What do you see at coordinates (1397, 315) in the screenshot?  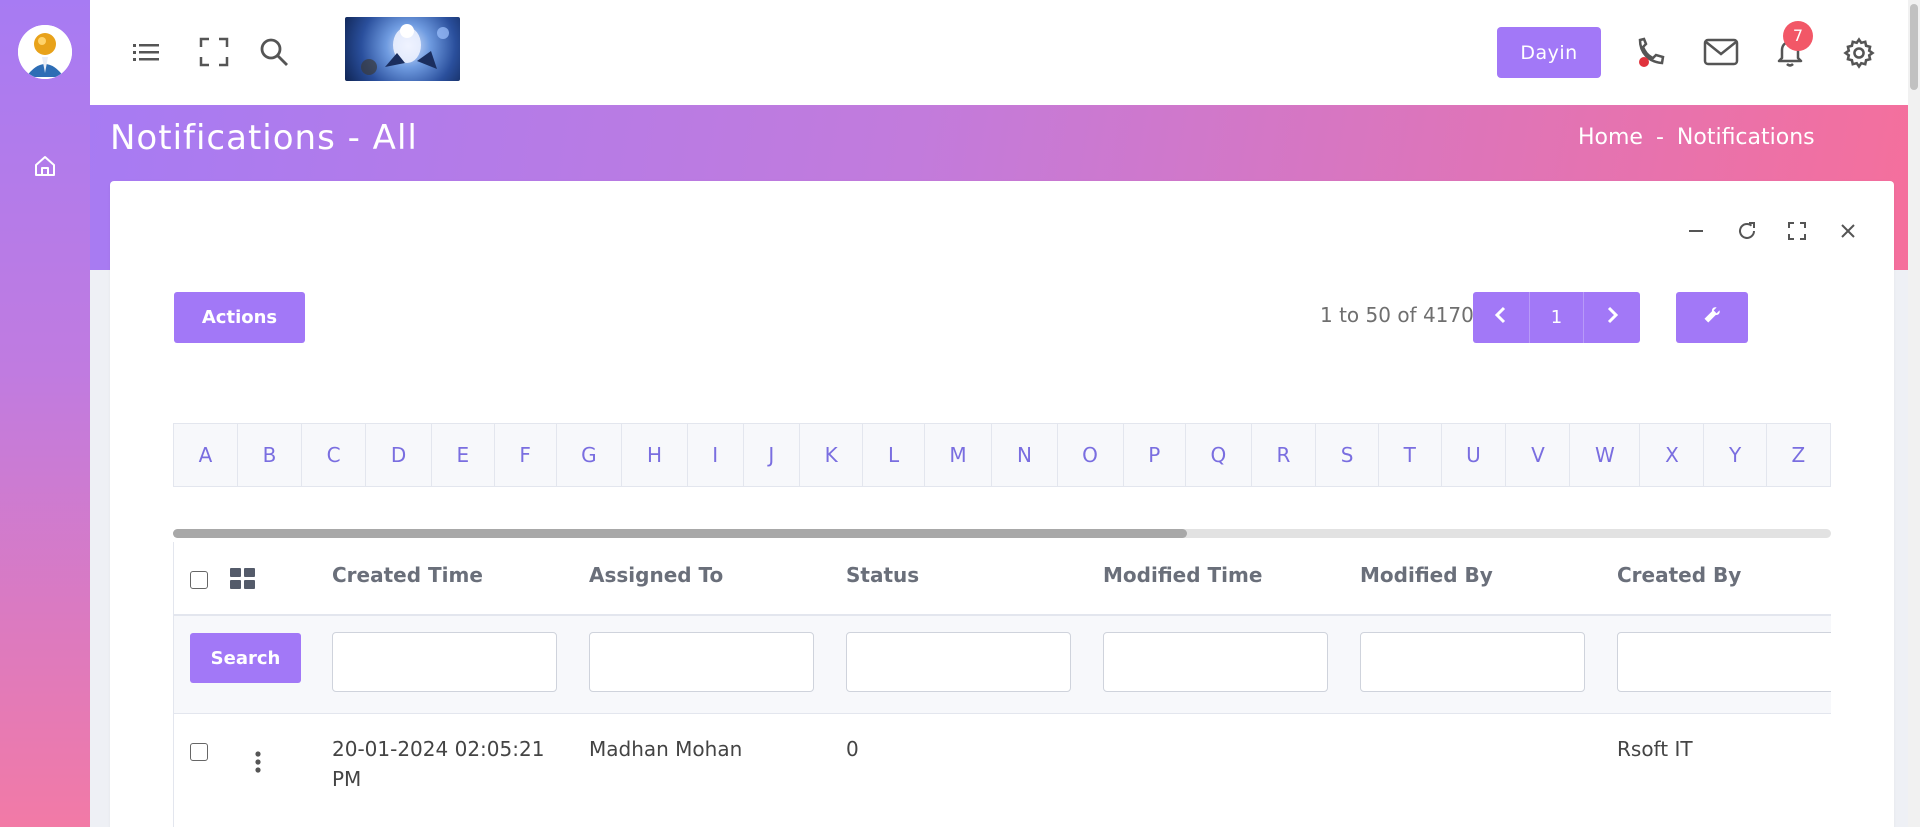 I see `pagination-info: 1 to 50 of 4170` at bounding box center [1397, 315].